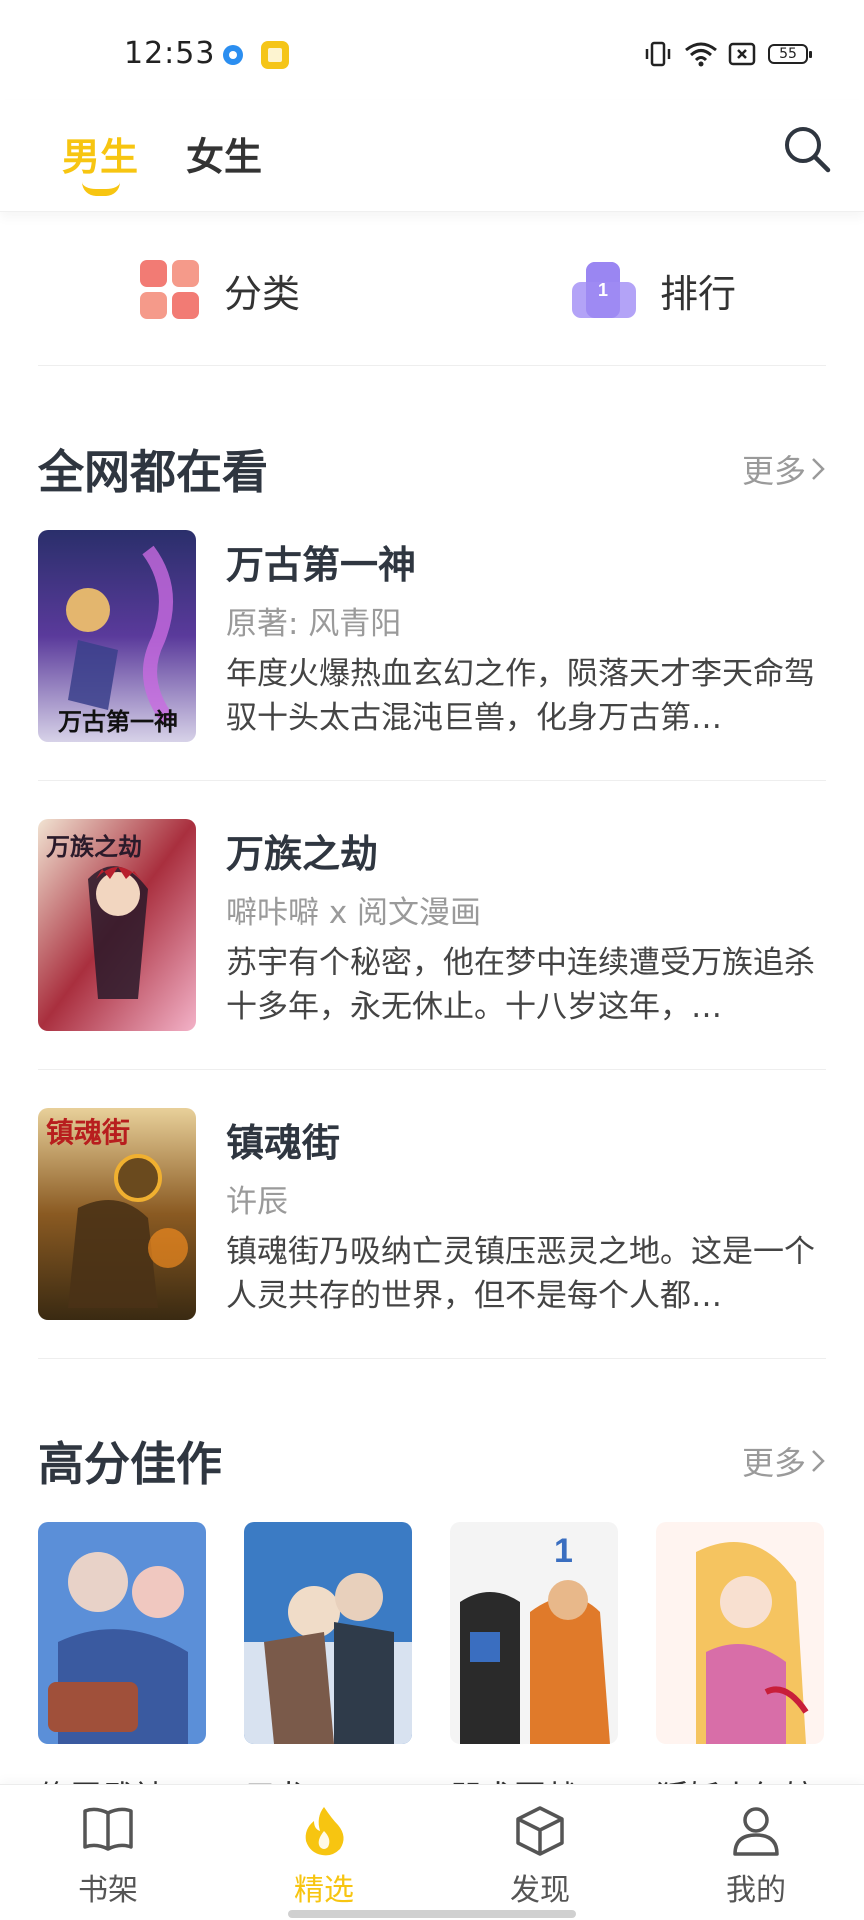 The width and height of the screenshot is (864, 1920). What do you see at coordinates (117, 1214) in the screenshot?
I see `book-cover: 镇魂街` at bounding box center [117, 1214].